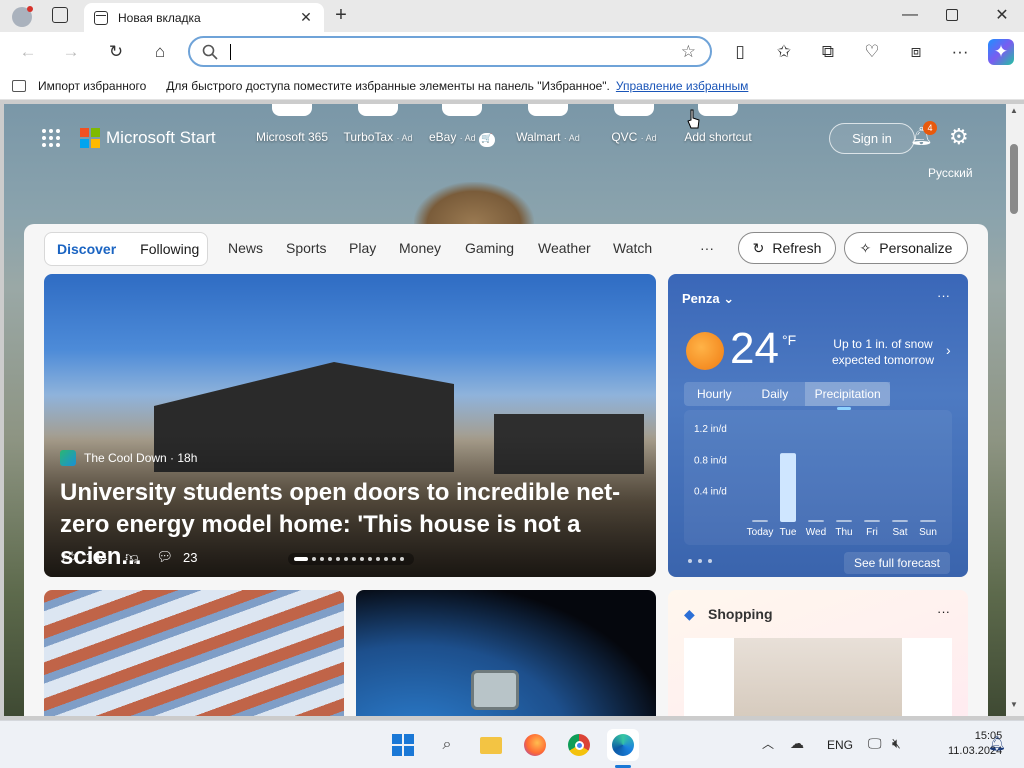  Describe the element at coordinates (548, 124) in the screenshot. I see `shortcut-walmart: Walmart · Ad` at that location.